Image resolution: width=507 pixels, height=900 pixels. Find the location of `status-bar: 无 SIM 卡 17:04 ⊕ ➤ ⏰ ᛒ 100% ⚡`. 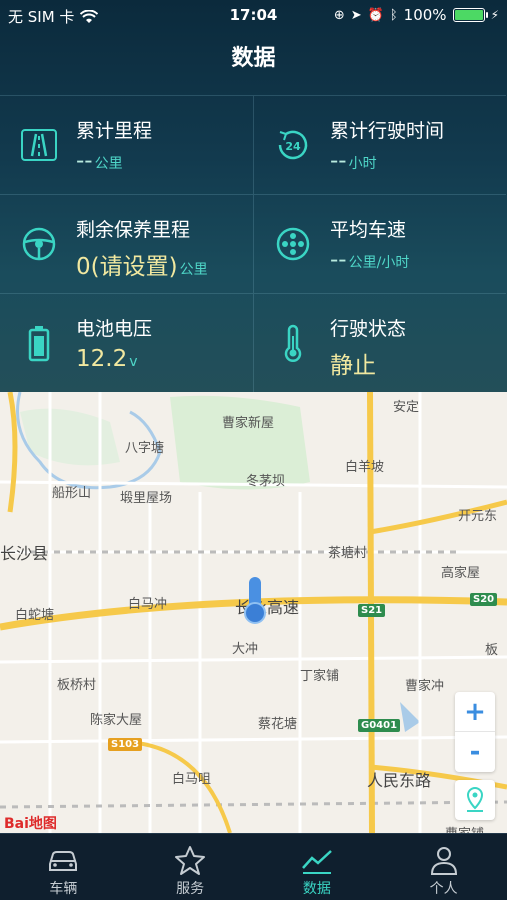

status-bar: 无 SIM 卡 17:04 ⊕ ➤ ⏰ ᛒ 100% ⚡ is located at coordinates (253, 15).